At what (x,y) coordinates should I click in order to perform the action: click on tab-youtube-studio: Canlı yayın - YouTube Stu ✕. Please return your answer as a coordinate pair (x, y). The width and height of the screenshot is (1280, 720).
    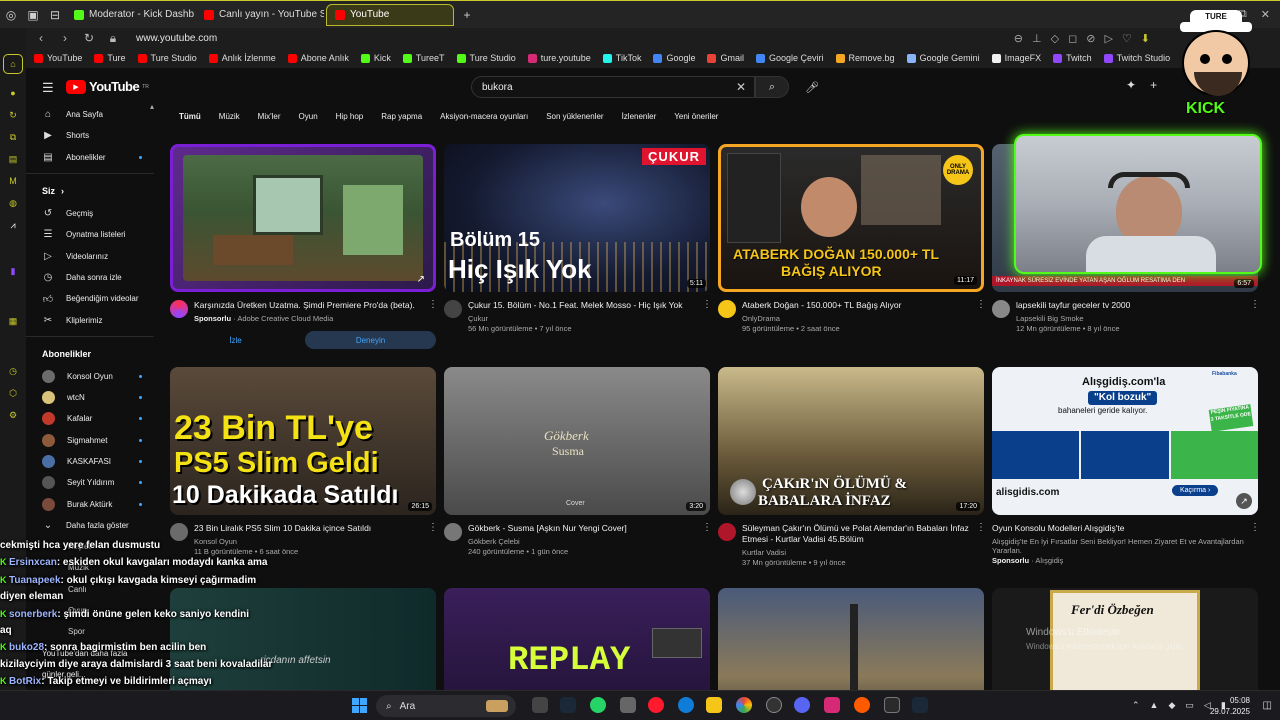
    Looking at the image, I should click on (260, 15).